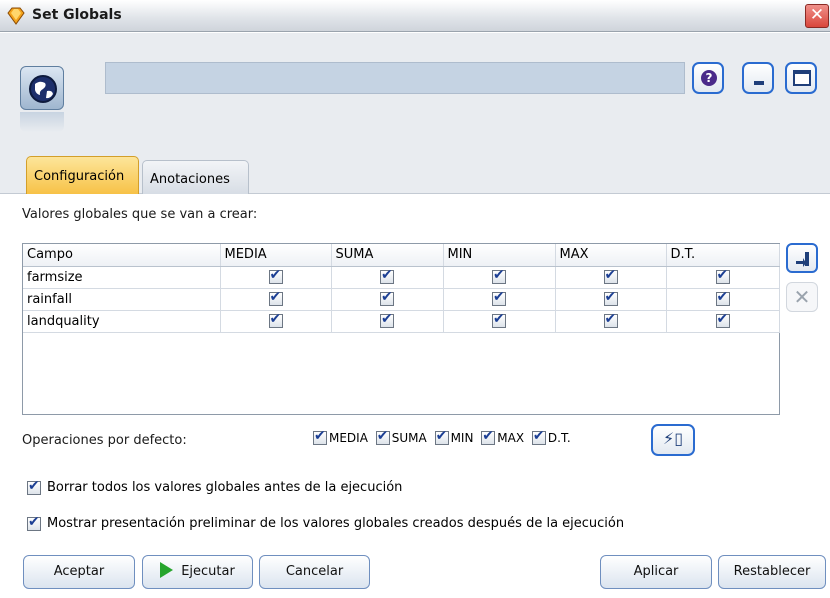 Image resolution: width=830 pixels, height=598 pixels. What do you see at coordinates (140, 214) in the screenshot?
I see `globals-section-label: Valores globales que se van a crear:` at bounding box center [140, 214].